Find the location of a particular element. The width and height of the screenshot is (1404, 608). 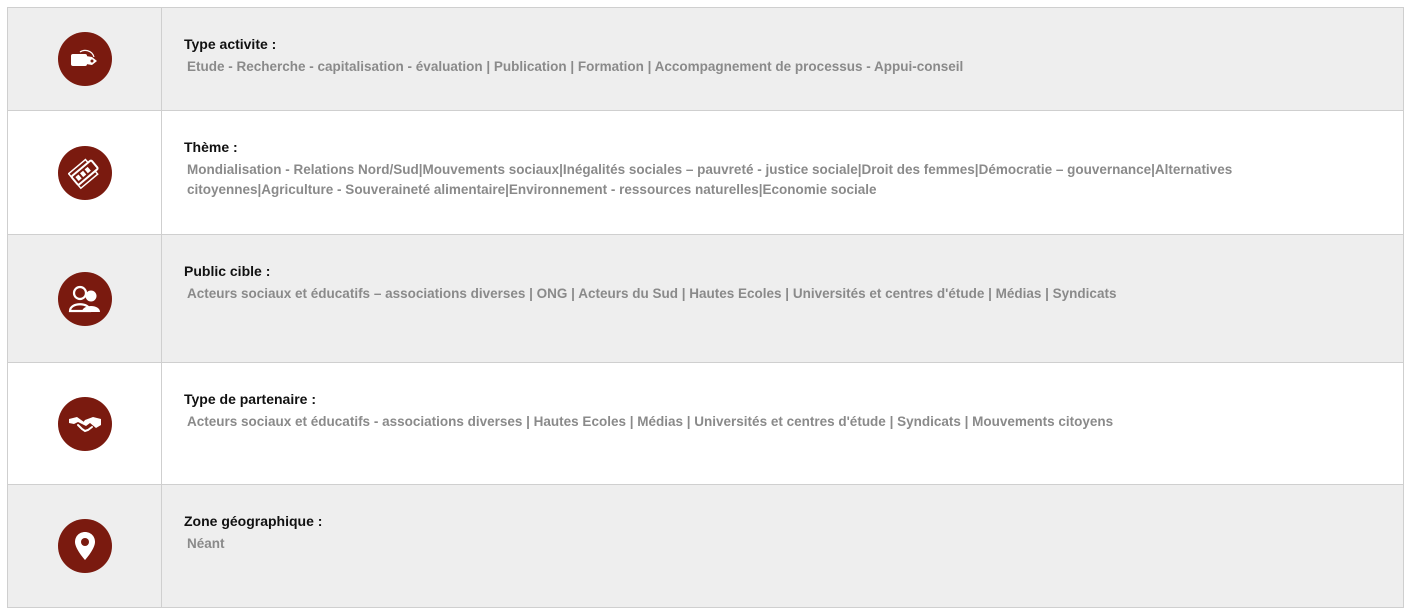

handshake-icon is located at coordinates (84, 423).